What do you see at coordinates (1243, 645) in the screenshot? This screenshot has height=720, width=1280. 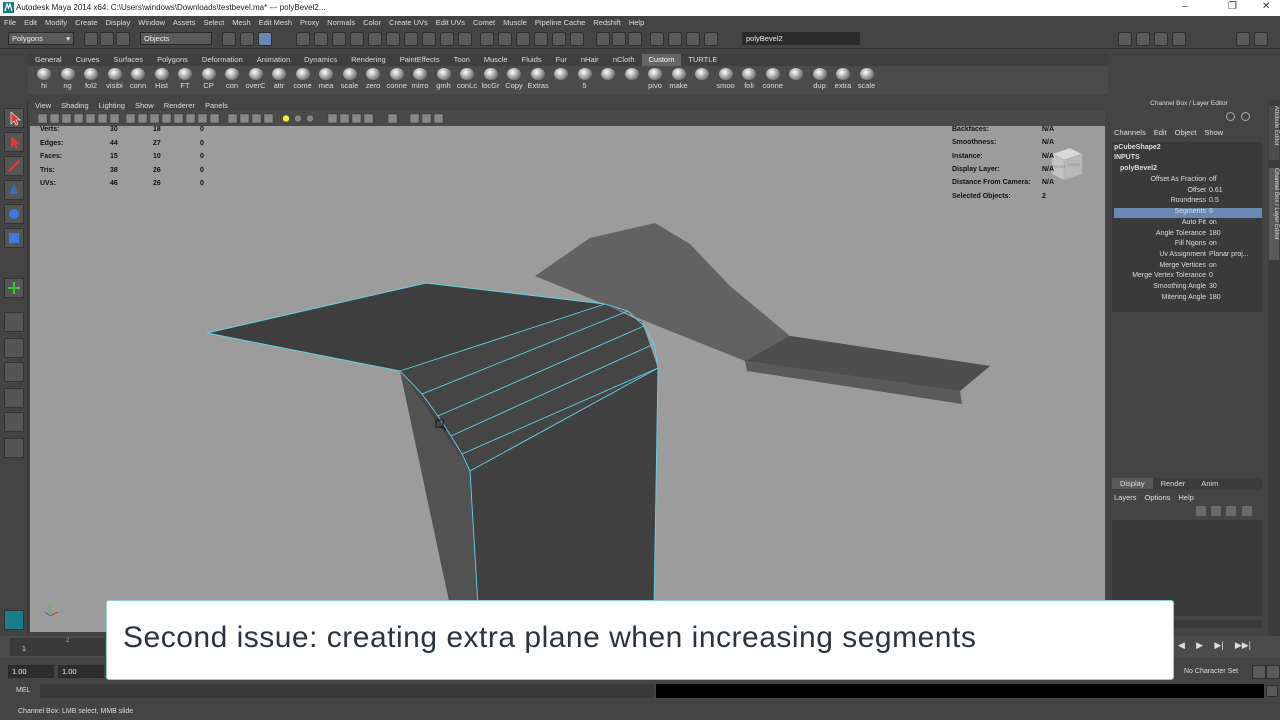 I see `go-to-end-icon: ▶▶|` at bounding box center [1243, 645].